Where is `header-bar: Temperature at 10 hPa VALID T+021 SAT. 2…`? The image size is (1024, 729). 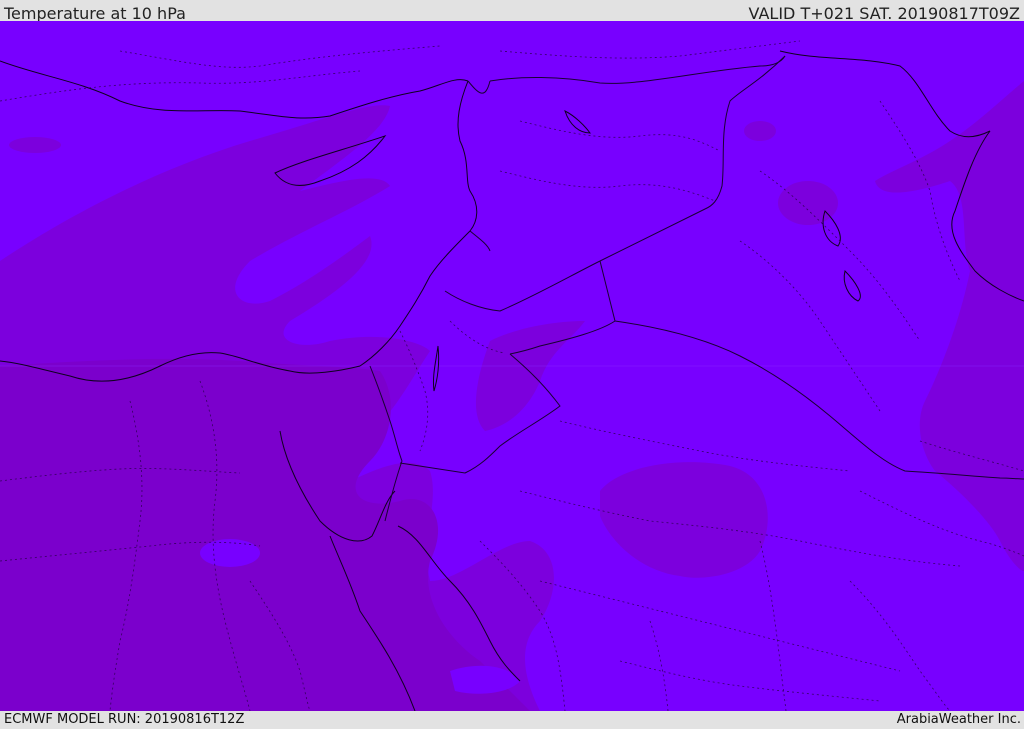
header-bar: Temperature at 10 hPa VALID T+021 SAT. 2… is located at coordinates (512, 11).